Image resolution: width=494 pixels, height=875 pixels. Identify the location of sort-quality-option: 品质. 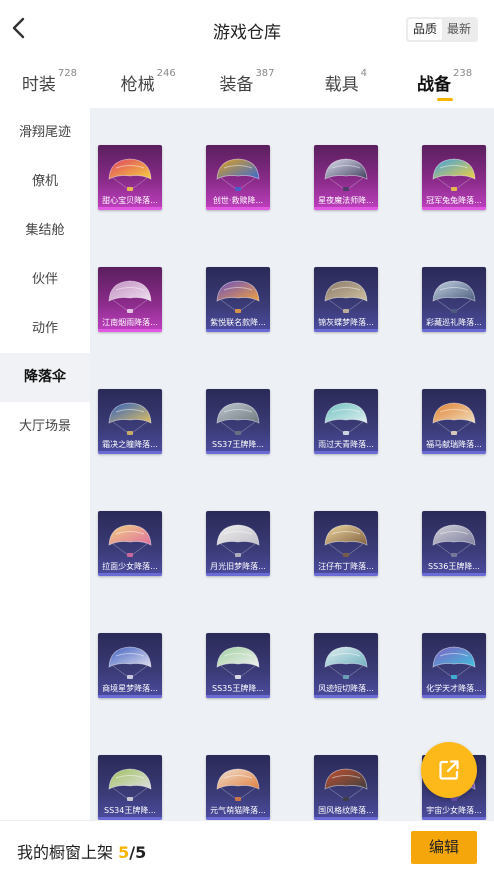
(424, 29).